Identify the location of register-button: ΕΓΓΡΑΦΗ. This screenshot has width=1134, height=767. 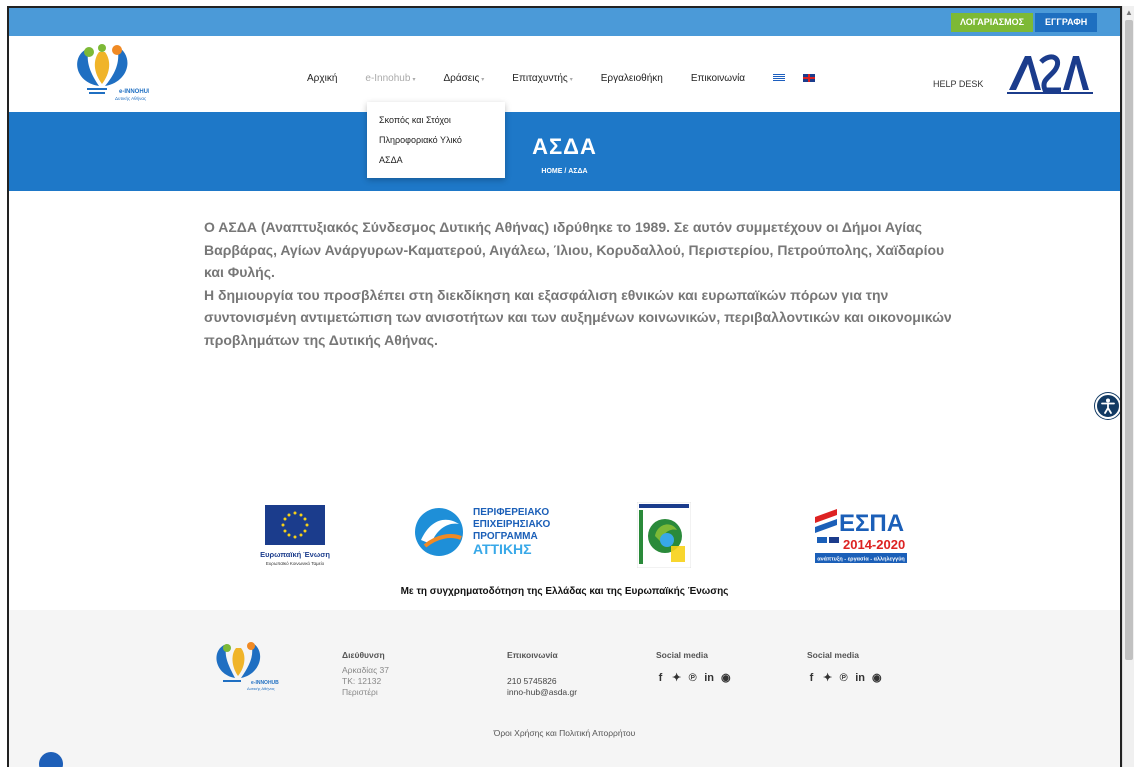
(1066, 22).